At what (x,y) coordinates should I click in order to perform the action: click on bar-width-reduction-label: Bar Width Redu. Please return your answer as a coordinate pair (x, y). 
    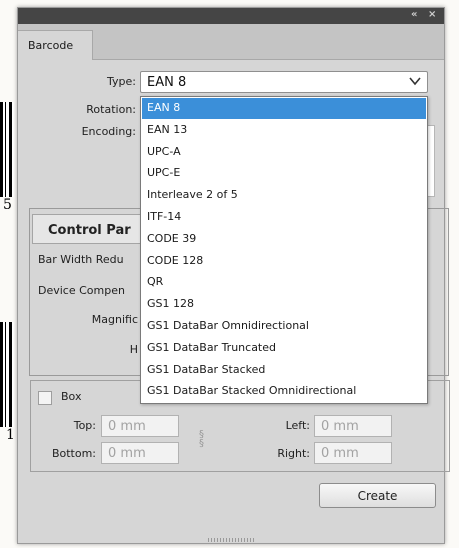
    Looking at the image, I should click on (81, 259).